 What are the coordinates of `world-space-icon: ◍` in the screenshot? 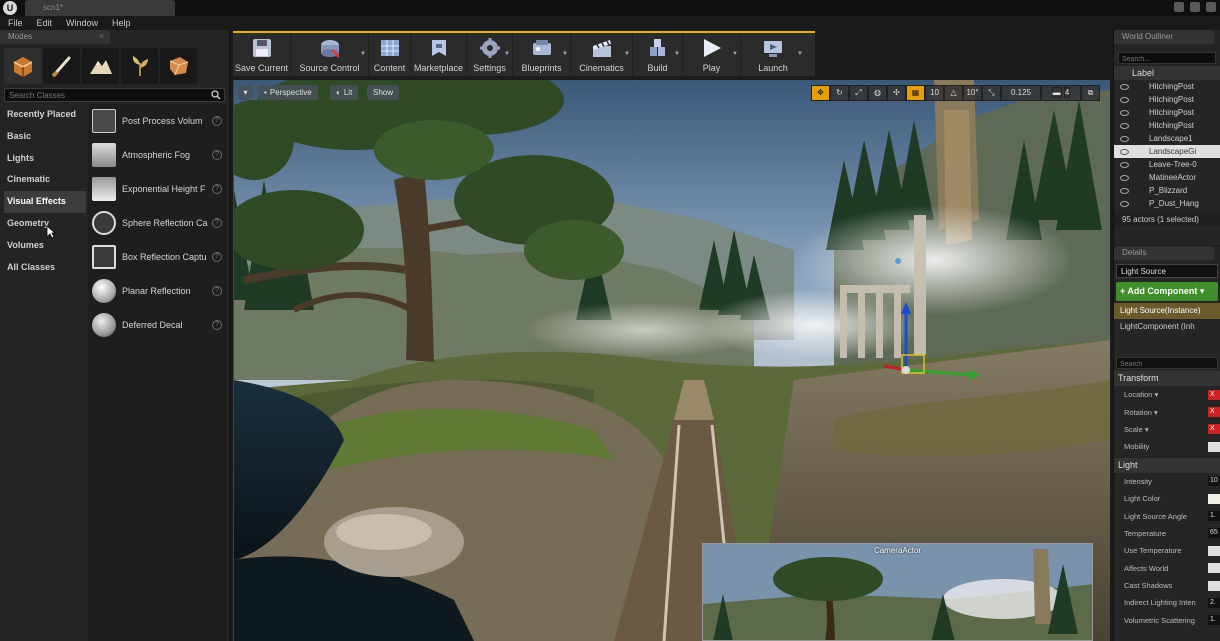 It's located at (877, 93).